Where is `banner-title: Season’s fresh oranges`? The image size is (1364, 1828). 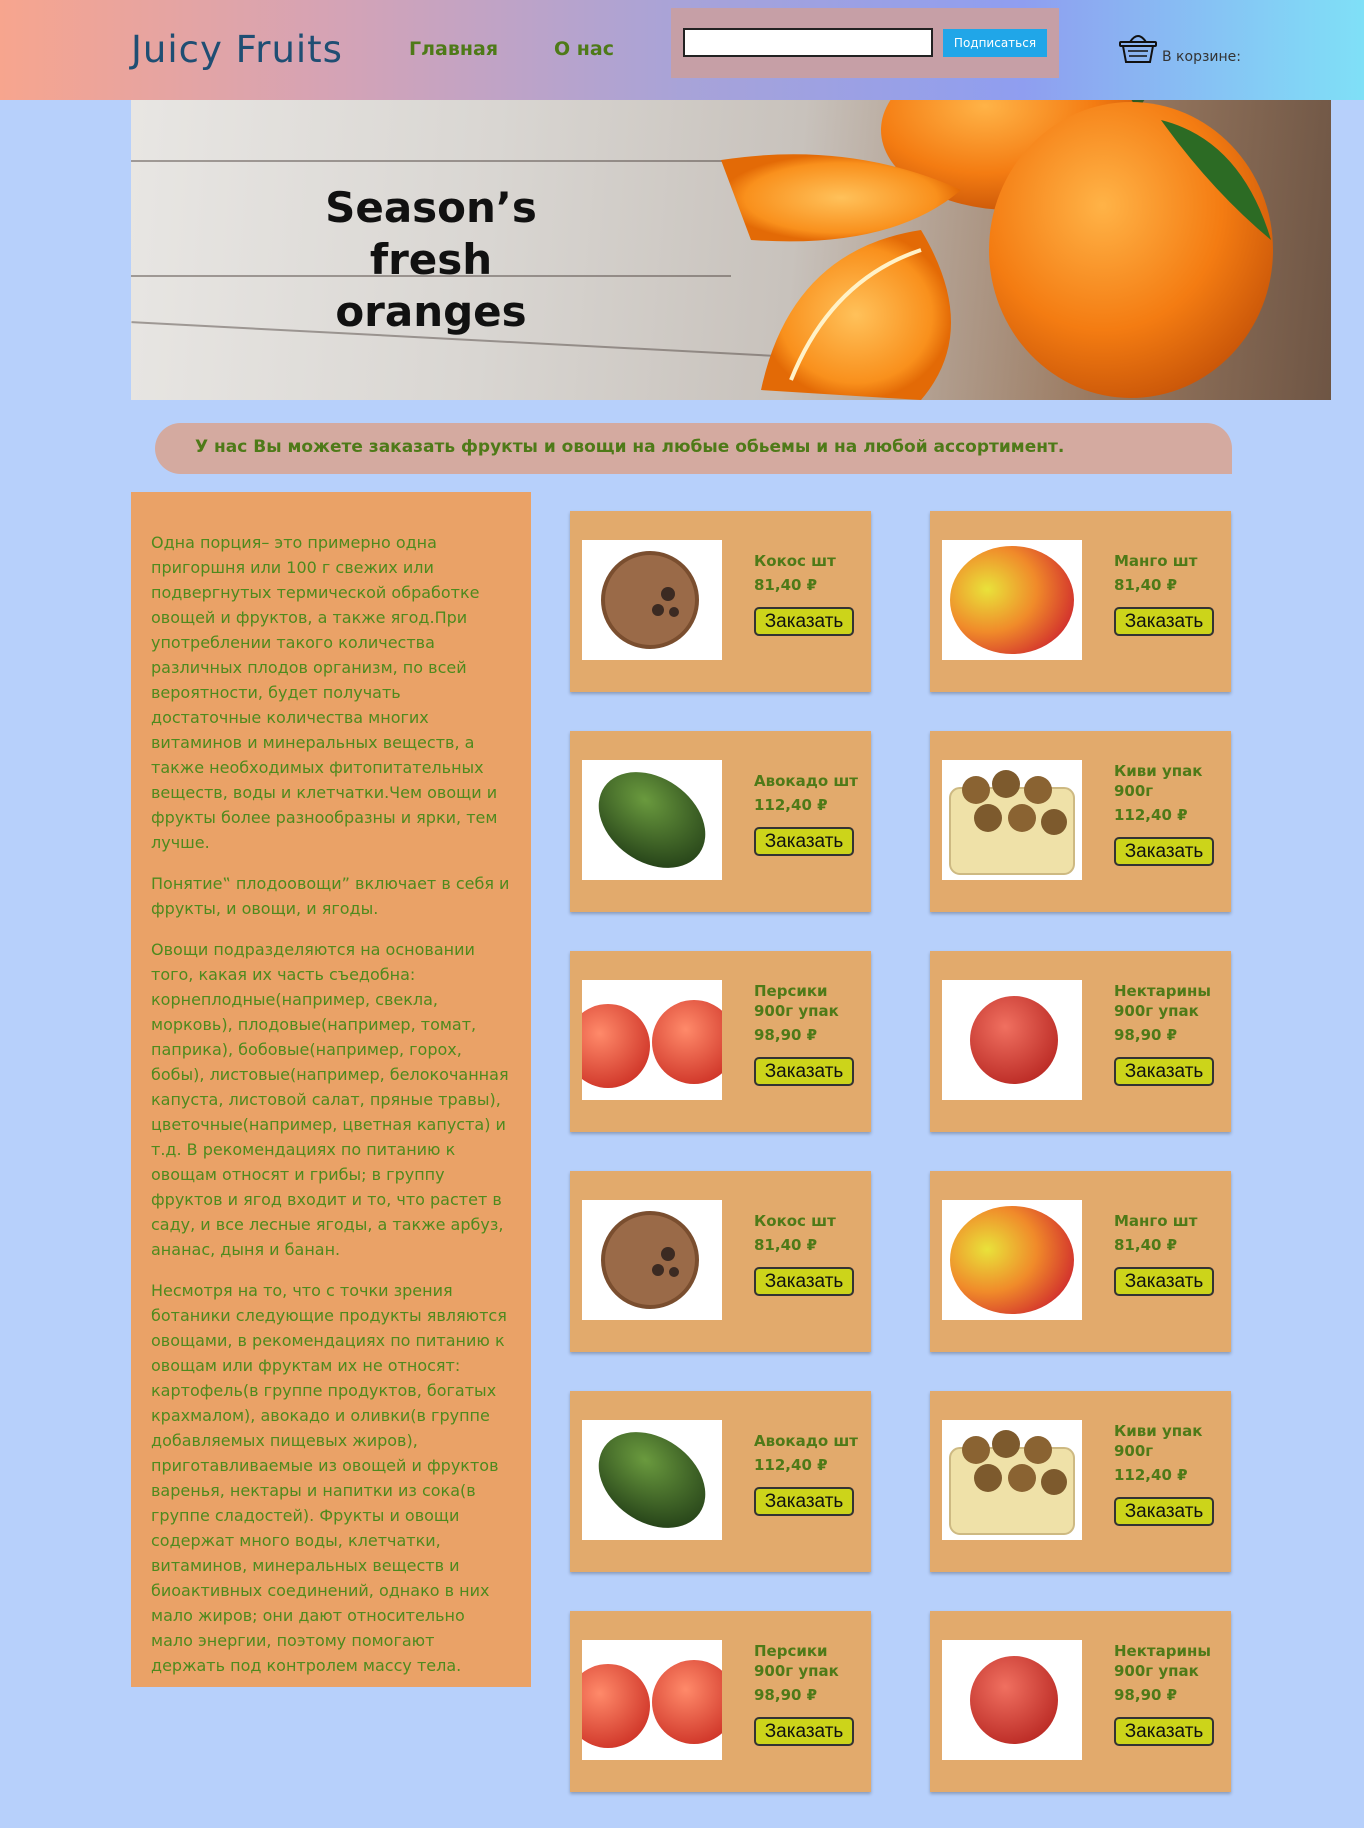
banner-title: Season’s fresh oranges is located at coordinates (431, 260).